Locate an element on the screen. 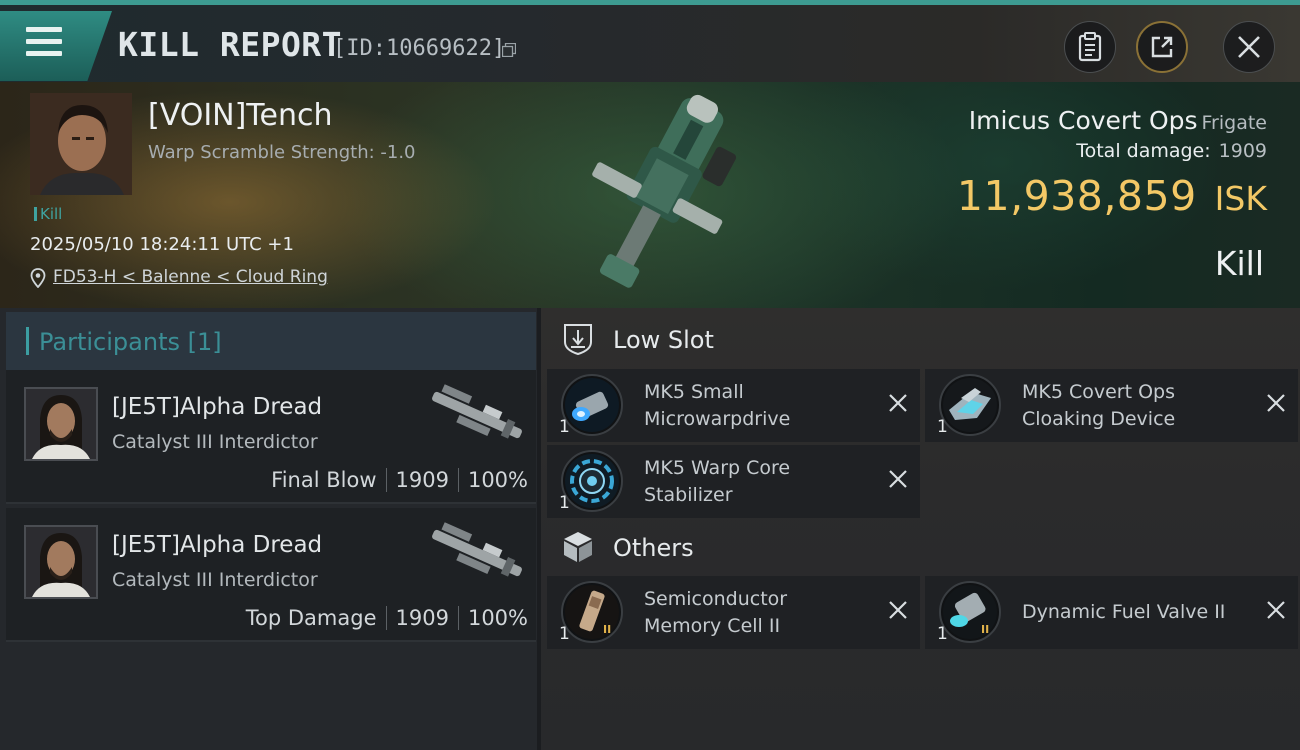 Image resolution: width=1300 pixels, height=750 pixels. share-button is located at coordinates (1162, 47).